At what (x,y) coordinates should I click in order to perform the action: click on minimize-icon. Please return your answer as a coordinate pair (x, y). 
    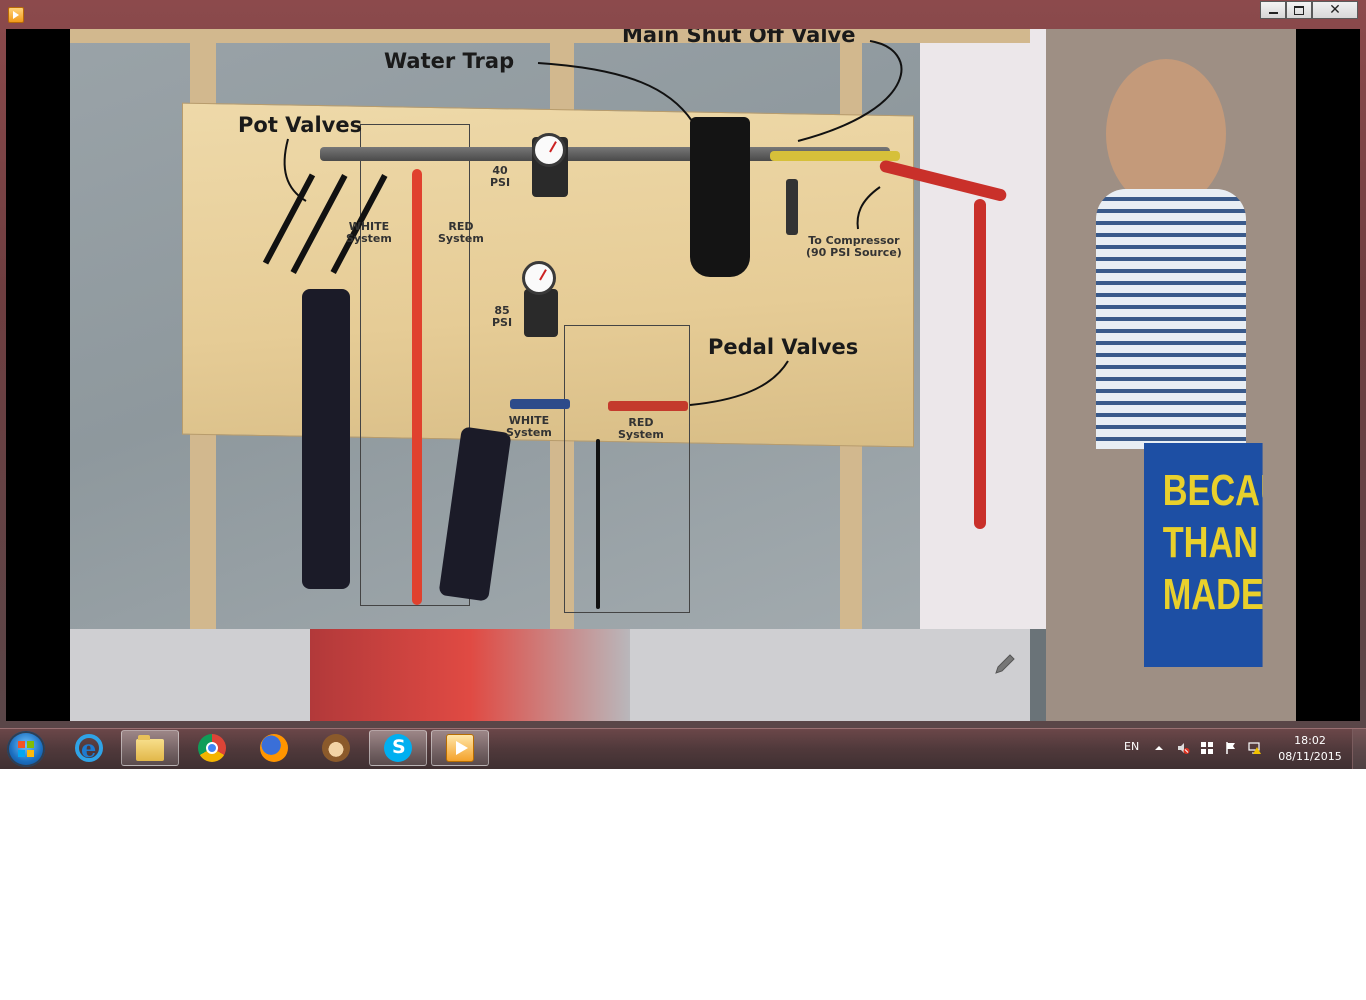
    Looking at the image, I should click on (1273, 13).